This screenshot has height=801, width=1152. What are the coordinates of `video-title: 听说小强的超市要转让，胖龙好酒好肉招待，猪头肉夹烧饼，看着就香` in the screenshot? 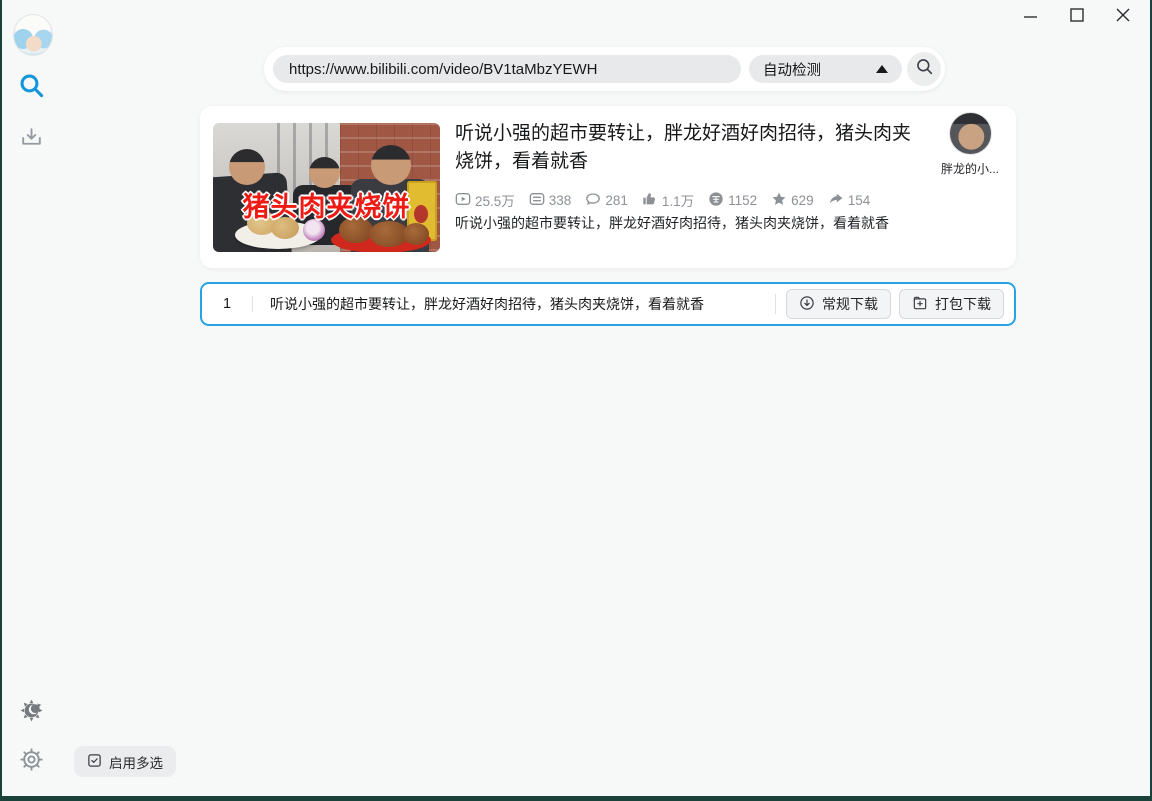 It's located at (690, 148).